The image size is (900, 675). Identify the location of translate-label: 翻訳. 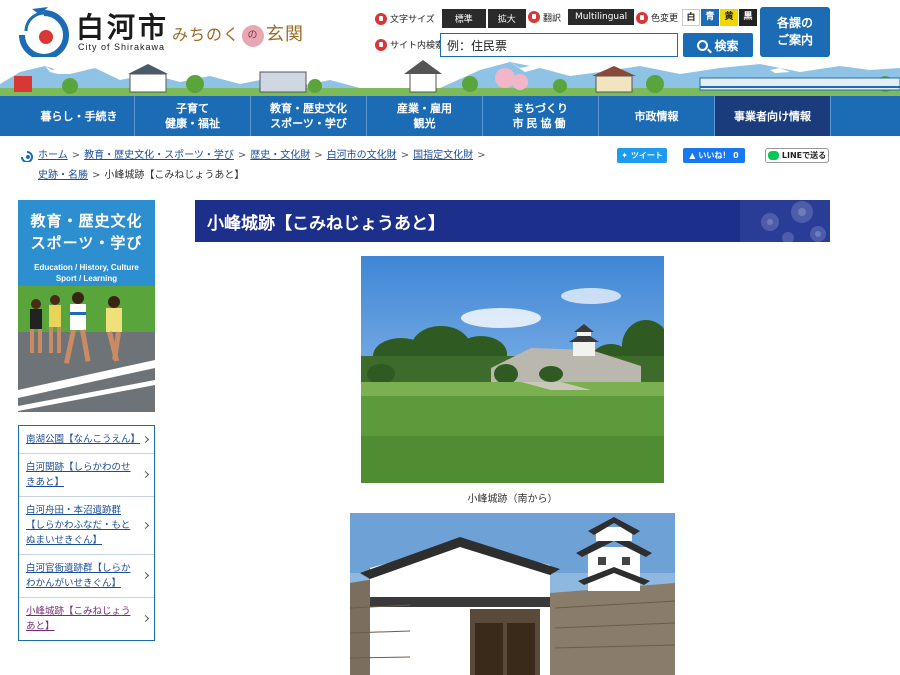
(552, 18).